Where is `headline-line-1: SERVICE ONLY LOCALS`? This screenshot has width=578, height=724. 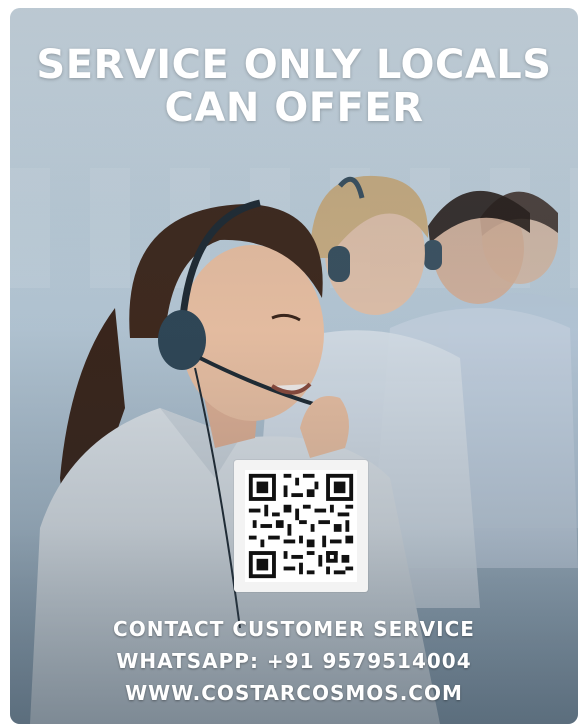 headline-line-1: SERVICE ONLY LOCALS is located at coordinates (294, 65).